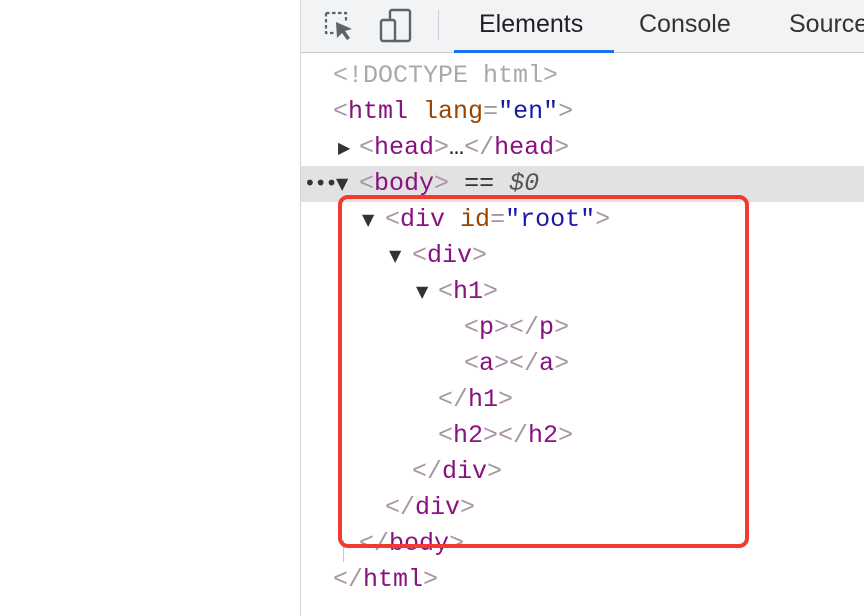  I want to click on expand-triangle-icon: ▶, so click(348, 148).